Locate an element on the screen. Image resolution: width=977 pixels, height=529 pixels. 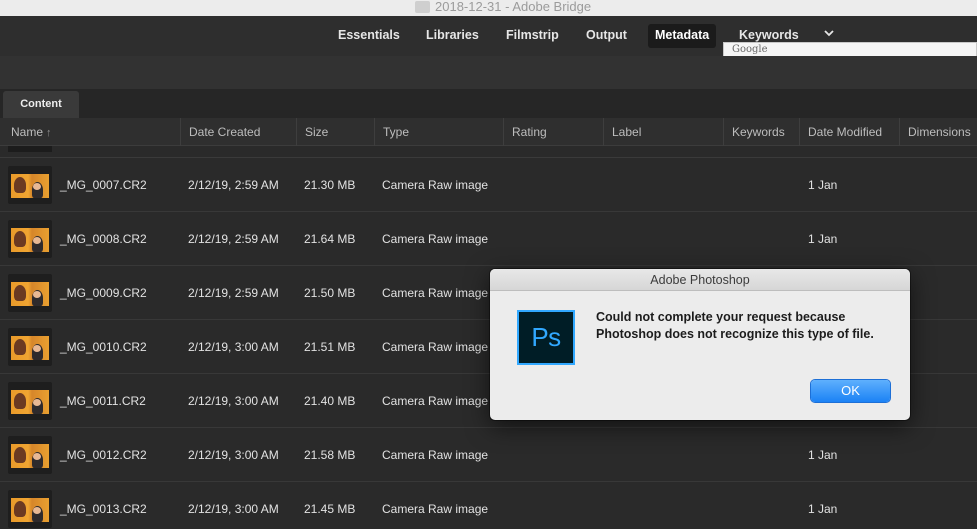
workspace-essentials: Essentials is located at coordinates (369, 36).